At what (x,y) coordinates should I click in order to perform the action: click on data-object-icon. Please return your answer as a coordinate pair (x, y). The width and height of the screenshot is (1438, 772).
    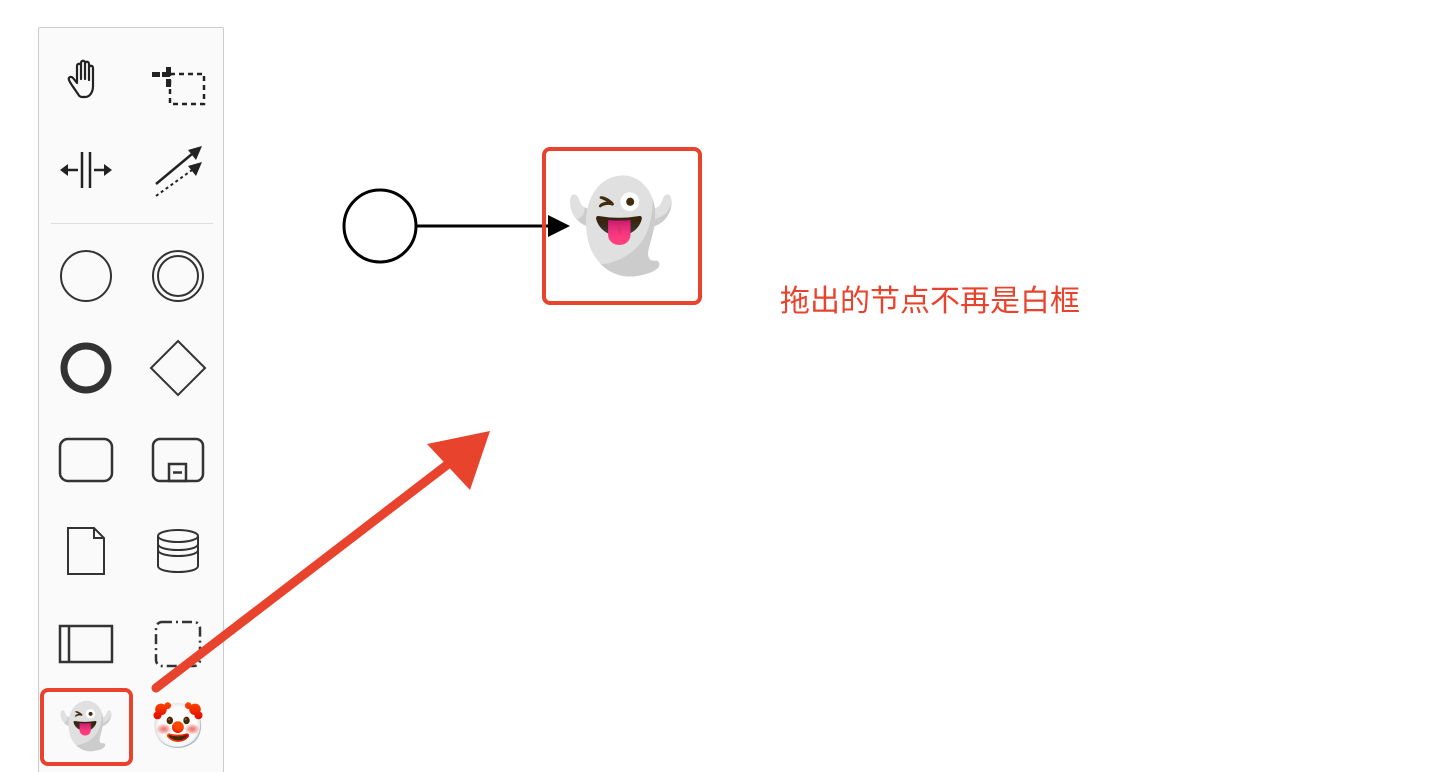
    Looking at the image, I should click on (86, 551).